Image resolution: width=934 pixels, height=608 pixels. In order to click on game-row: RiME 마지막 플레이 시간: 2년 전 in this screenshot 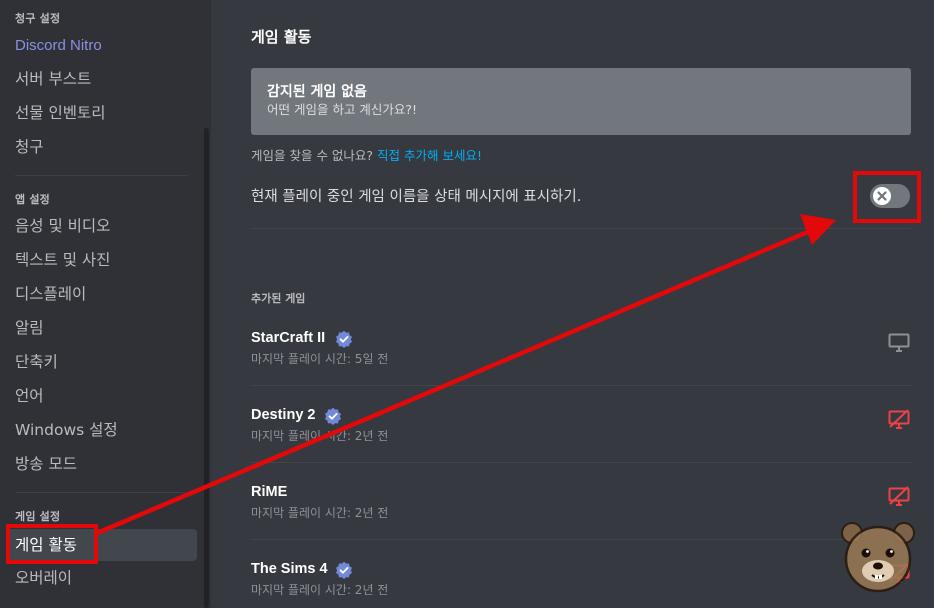, I will do `click(581, 514)`.